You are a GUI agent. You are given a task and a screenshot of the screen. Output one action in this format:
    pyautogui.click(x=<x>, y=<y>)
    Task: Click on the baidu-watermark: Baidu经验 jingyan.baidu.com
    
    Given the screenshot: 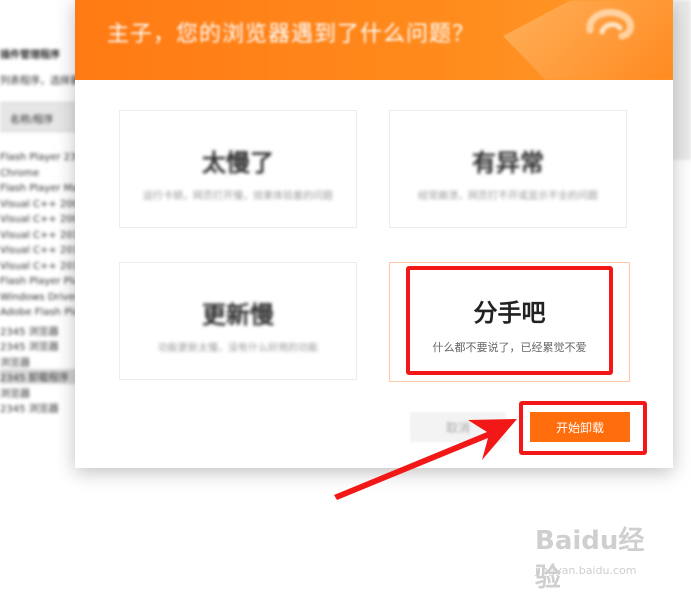 What is the action you would take?
    pyautogui.click(x=600, y=556)
    